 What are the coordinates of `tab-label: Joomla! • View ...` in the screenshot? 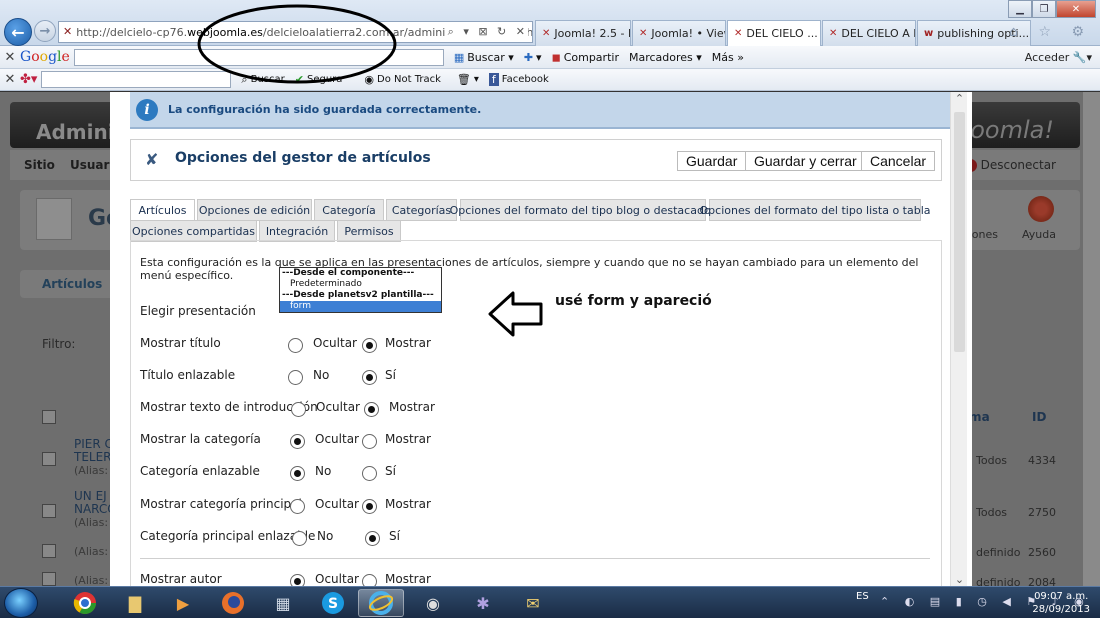 It's located at (688, 33).